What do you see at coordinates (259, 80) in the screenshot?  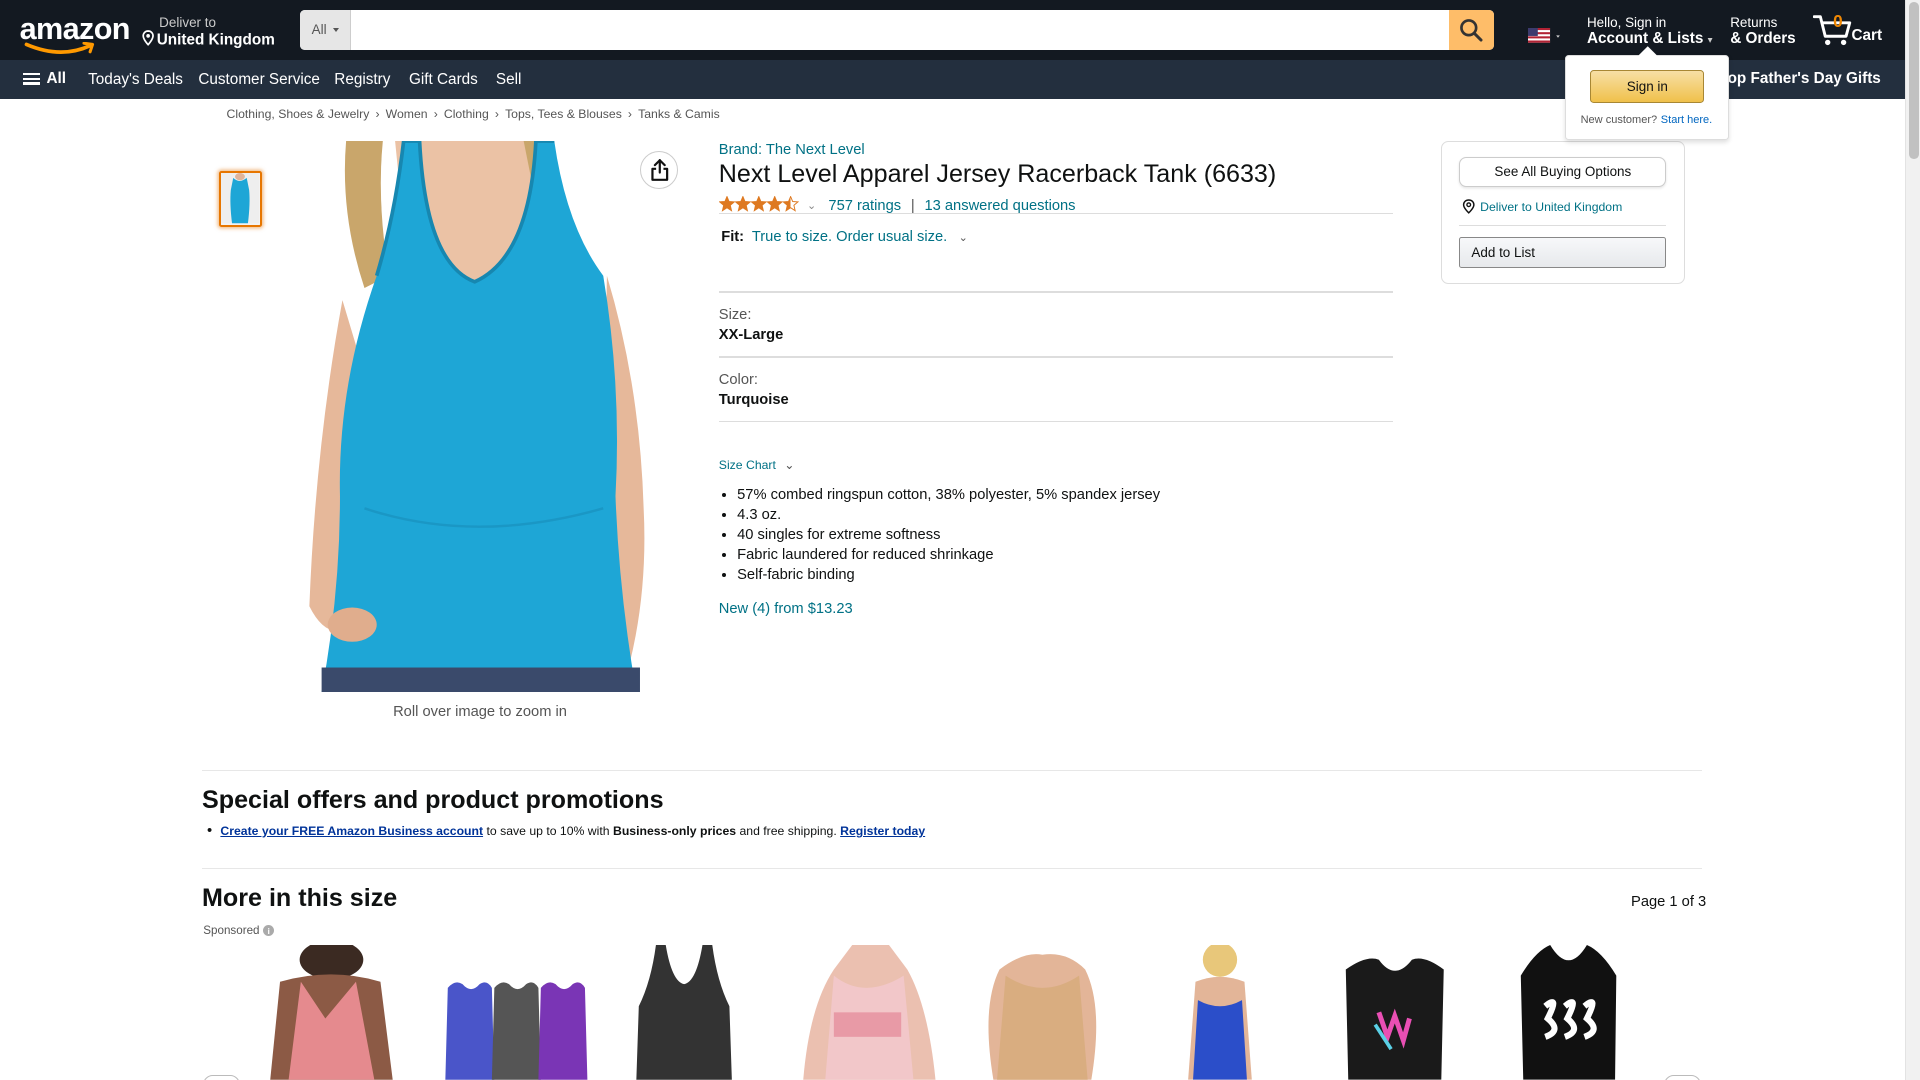 I see `nav-customer-service: Customer Service` at bounding box center [259, 80].